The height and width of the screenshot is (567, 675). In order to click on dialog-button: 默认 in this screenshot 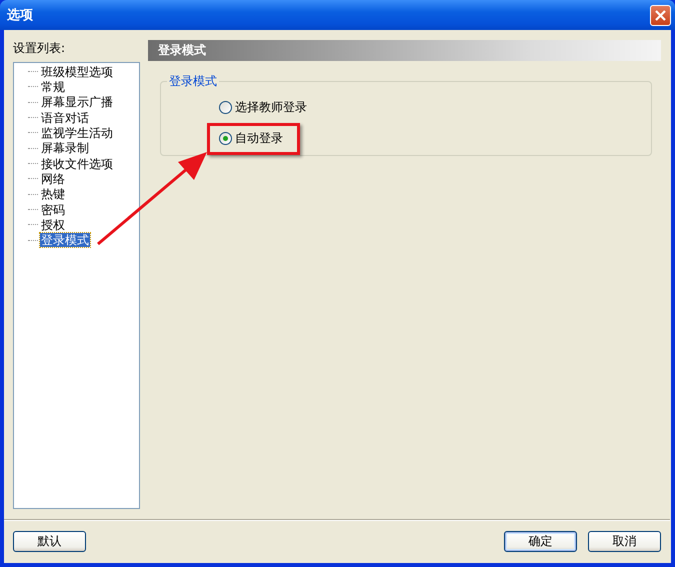, I will do `click(49, 541)`.